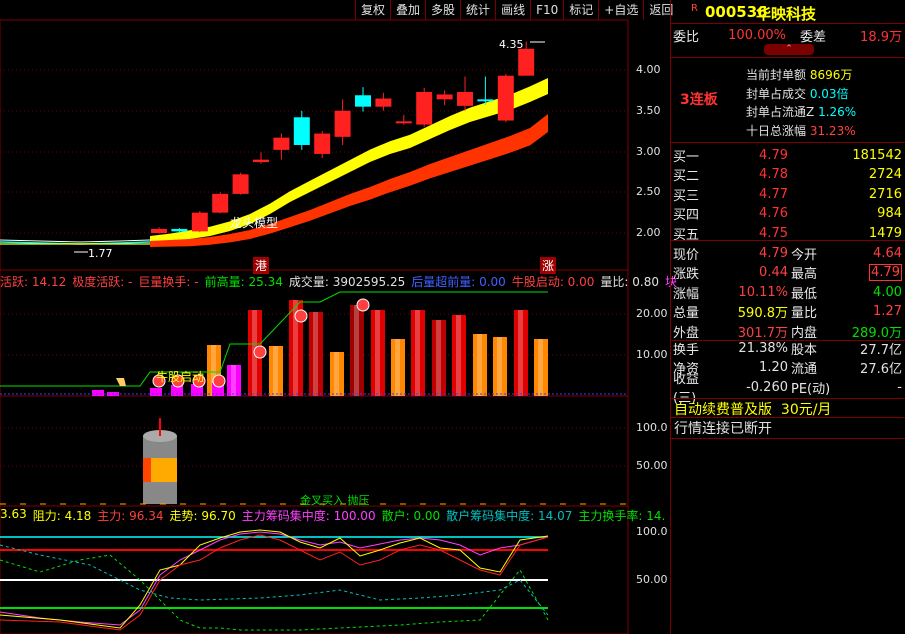 The width and height of the screenshot is (905, 634). What do you see at coordinates (773, 213) in the screenshot?
I see `bid-price: 4.76` at bounding box center [773, 213].